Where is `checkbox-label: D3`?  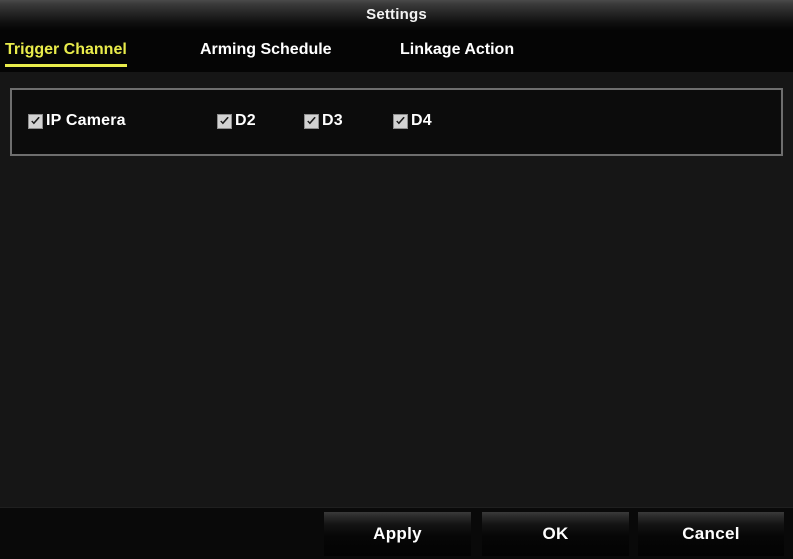 checkbox-label: D3 is located at coordinates (332, 120).